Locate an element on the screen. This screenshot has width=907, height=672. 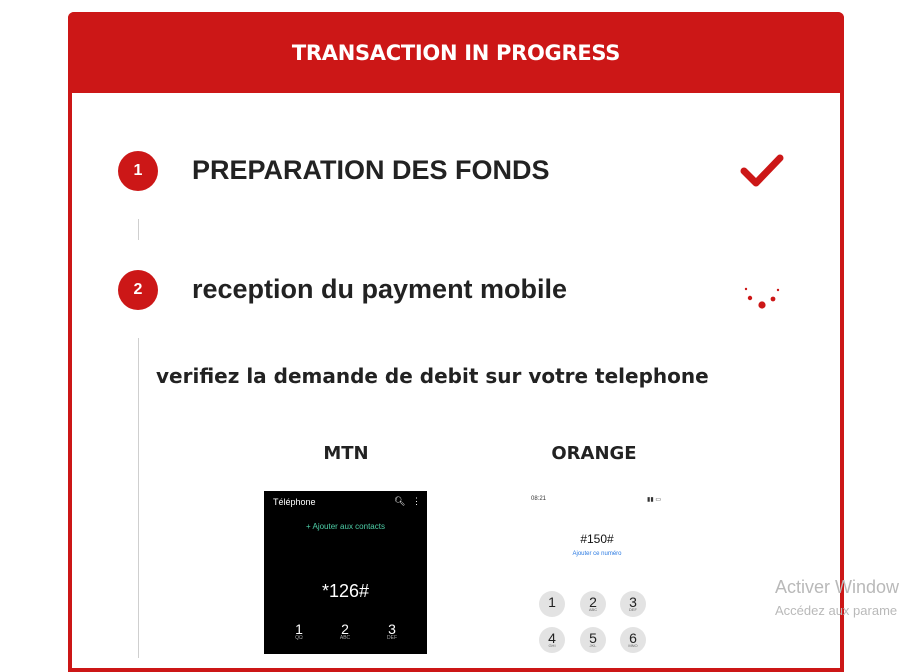
battery-icon: ▮▮ ▭ is located at coordinates (654, 500).